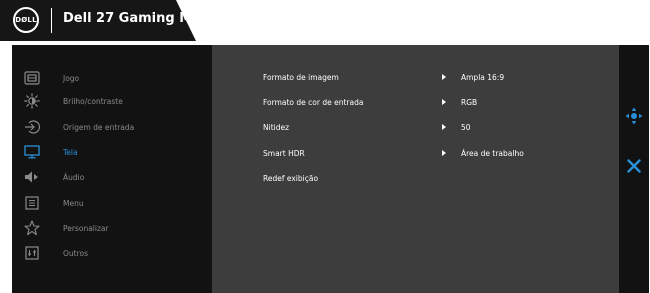 This screenshot has height=293, width=650. Describe the element at coordinates (32, 253) in the screenshot. I see `others-icon` at that location.